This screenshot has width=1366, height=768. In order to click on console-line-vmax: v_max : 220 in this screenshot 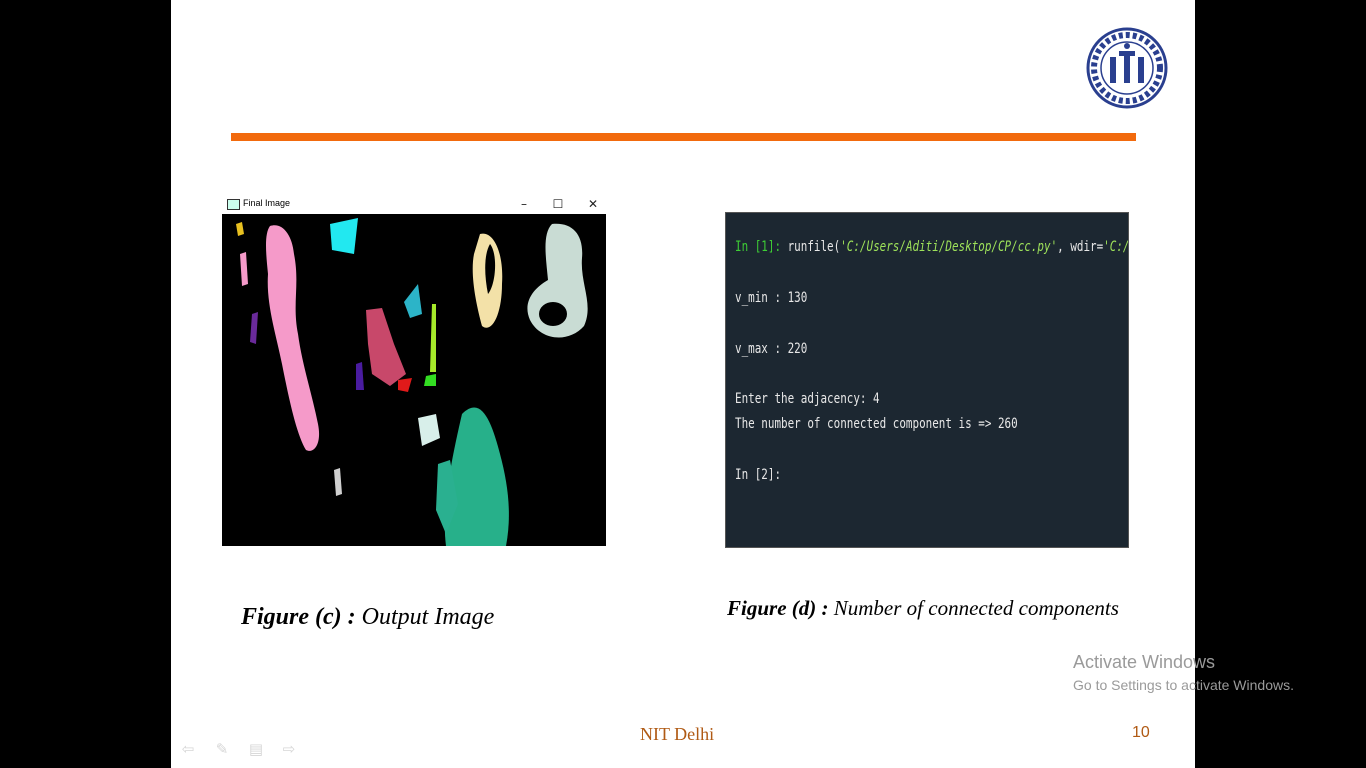, I will do `click(771, 349)`.